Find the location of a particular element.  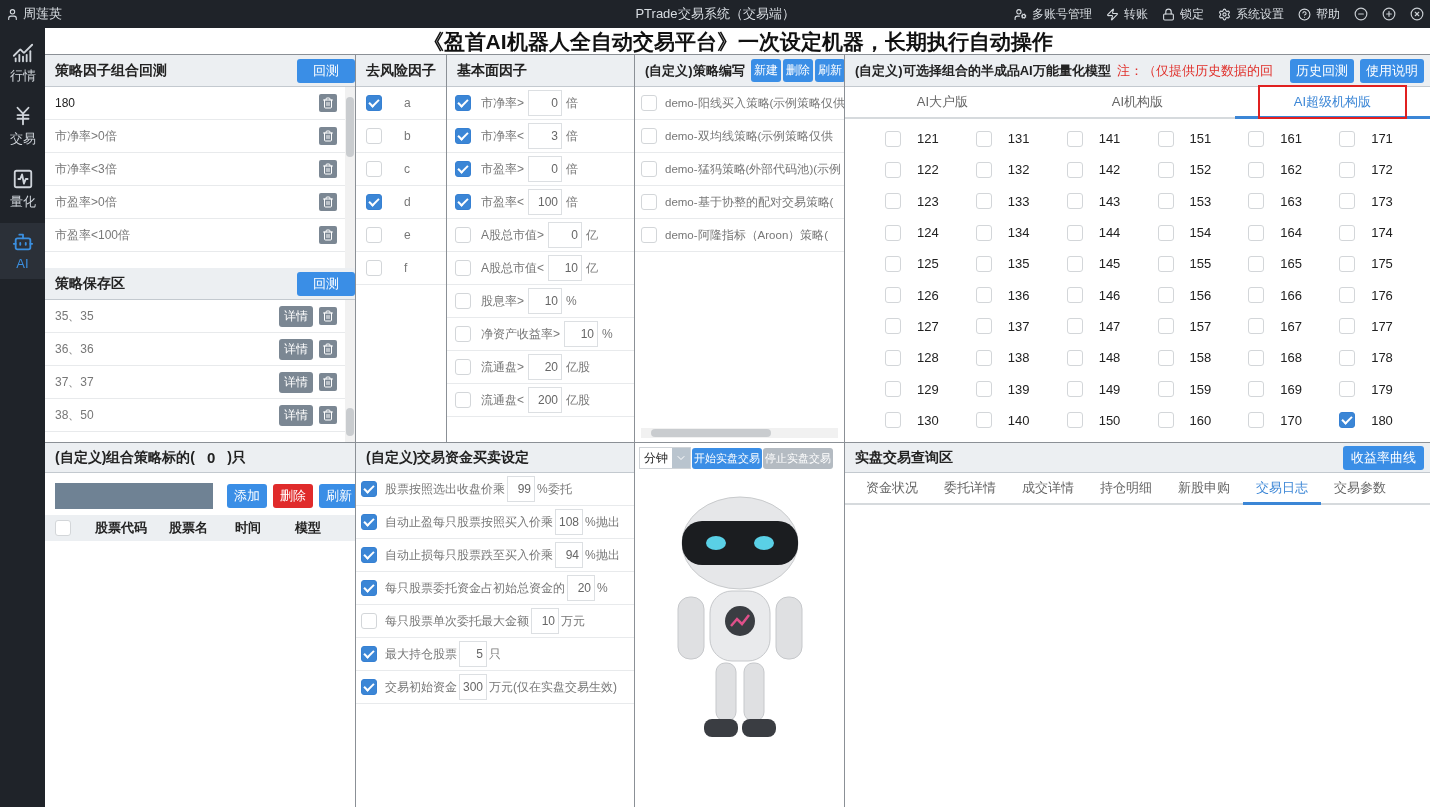

panel-title: (自定义)可选择组合的半成品AI万能量化模型 is located at coordinates (983, 70).